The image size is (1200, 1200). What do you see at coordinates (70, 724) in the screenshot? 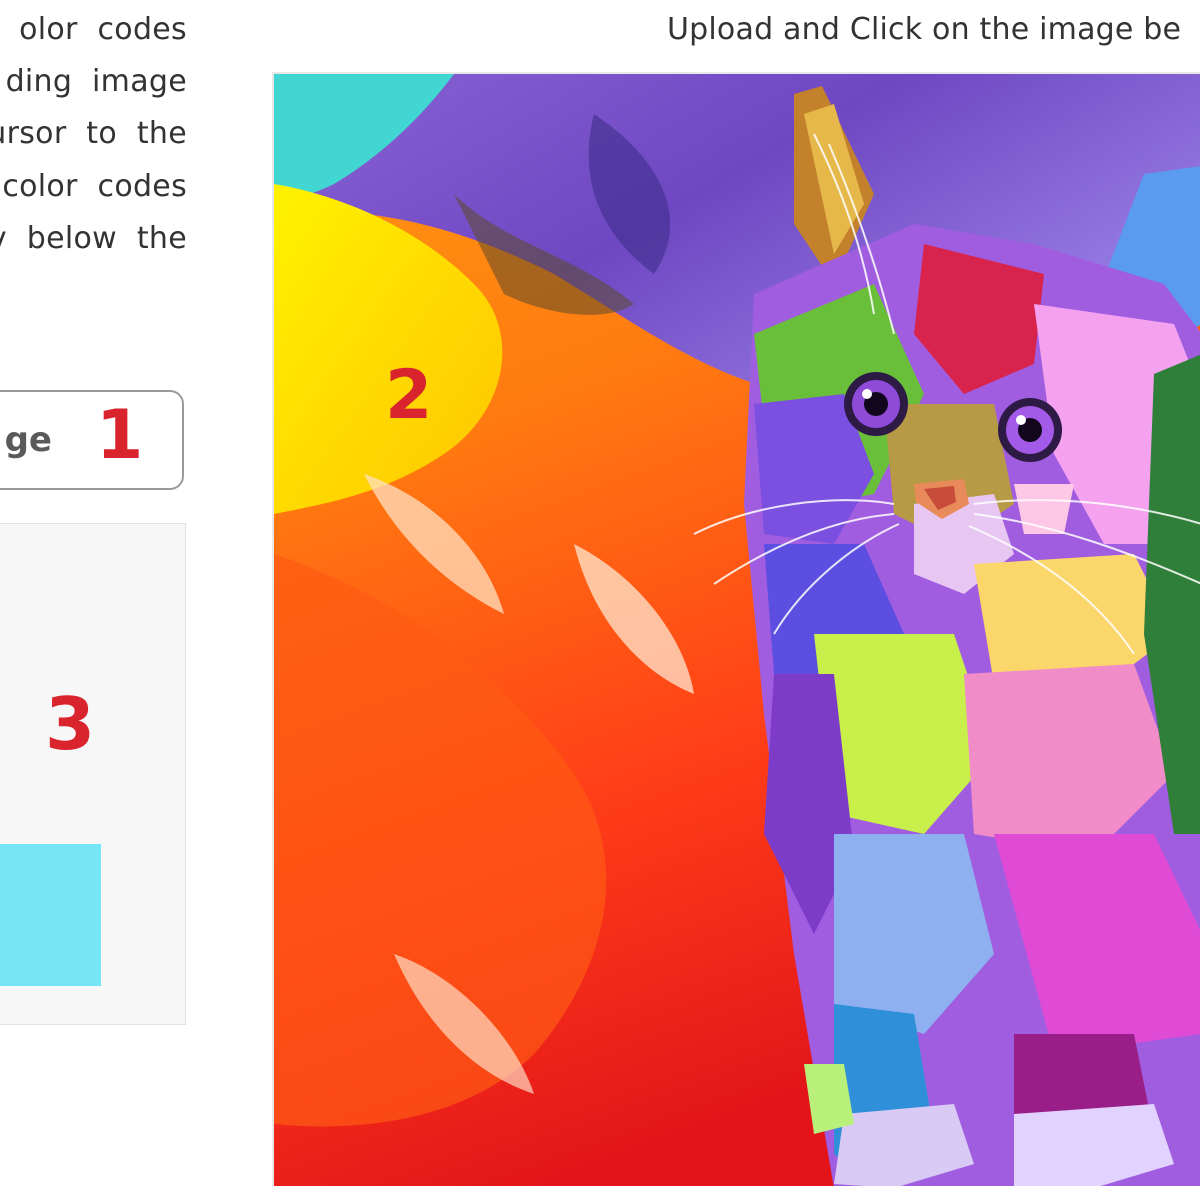
I see `step-marker-result: 3` at bounding box center [70, 724].